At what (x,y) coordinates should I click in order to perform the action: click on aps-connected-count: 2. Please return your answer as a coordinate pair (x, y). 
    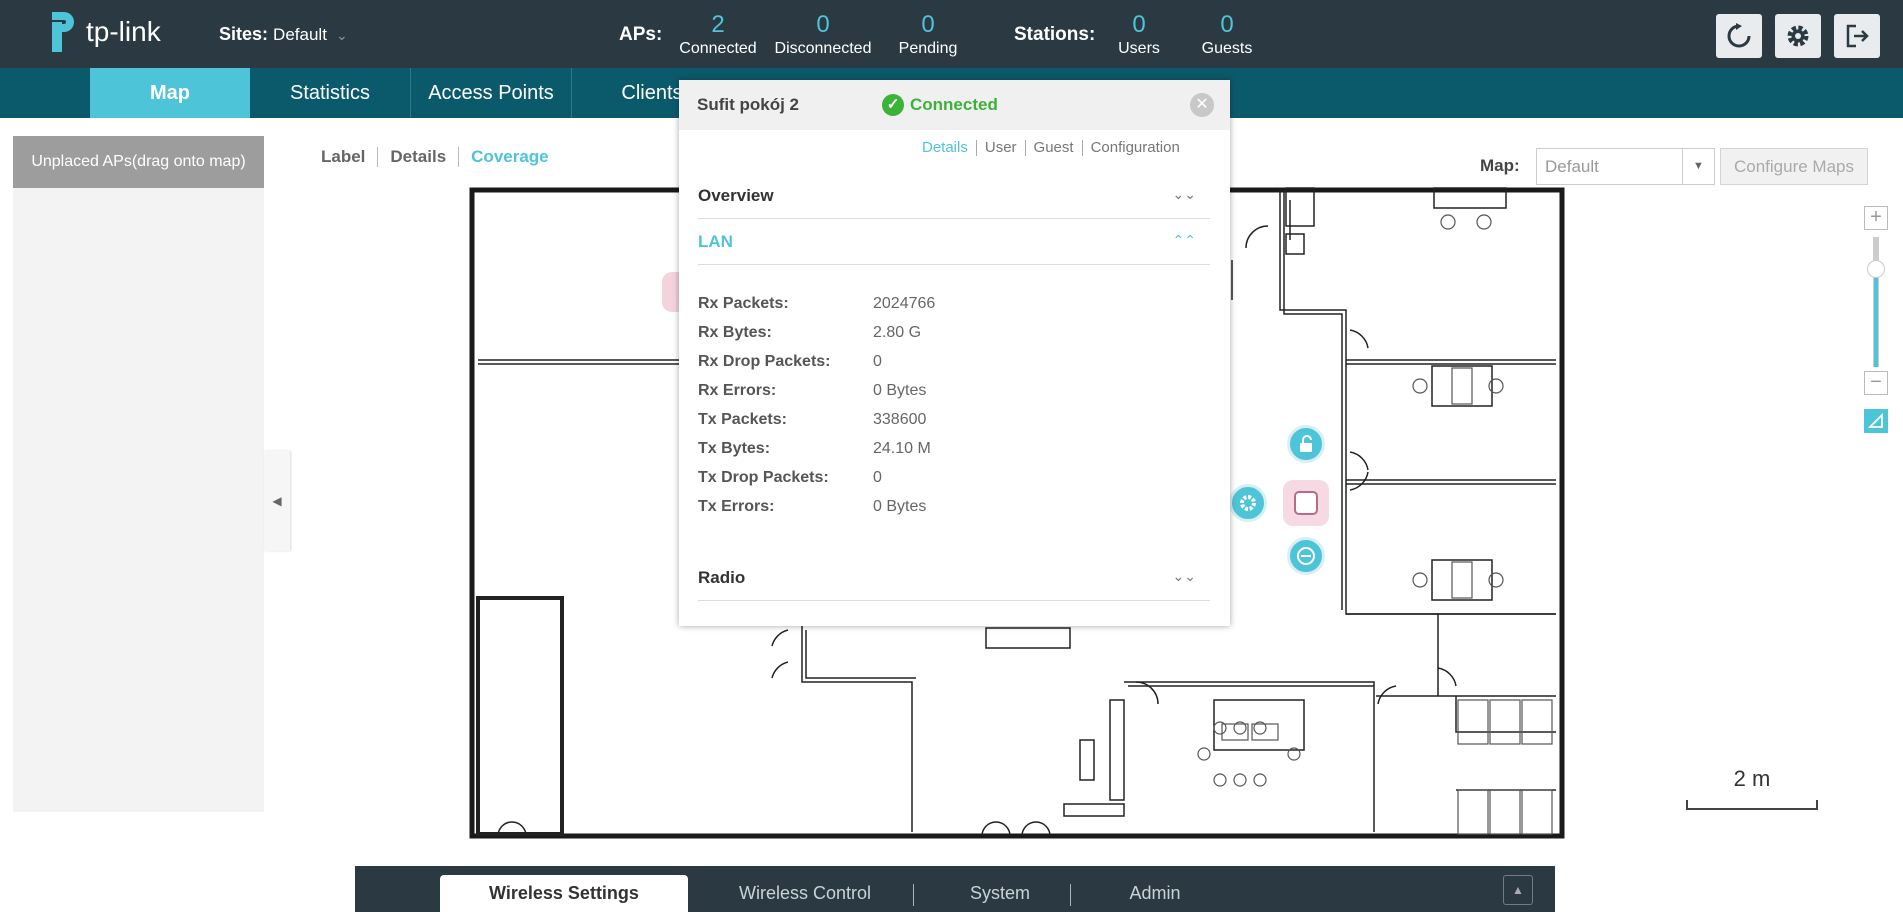
    Looking at the image, I should click on (718, 24).